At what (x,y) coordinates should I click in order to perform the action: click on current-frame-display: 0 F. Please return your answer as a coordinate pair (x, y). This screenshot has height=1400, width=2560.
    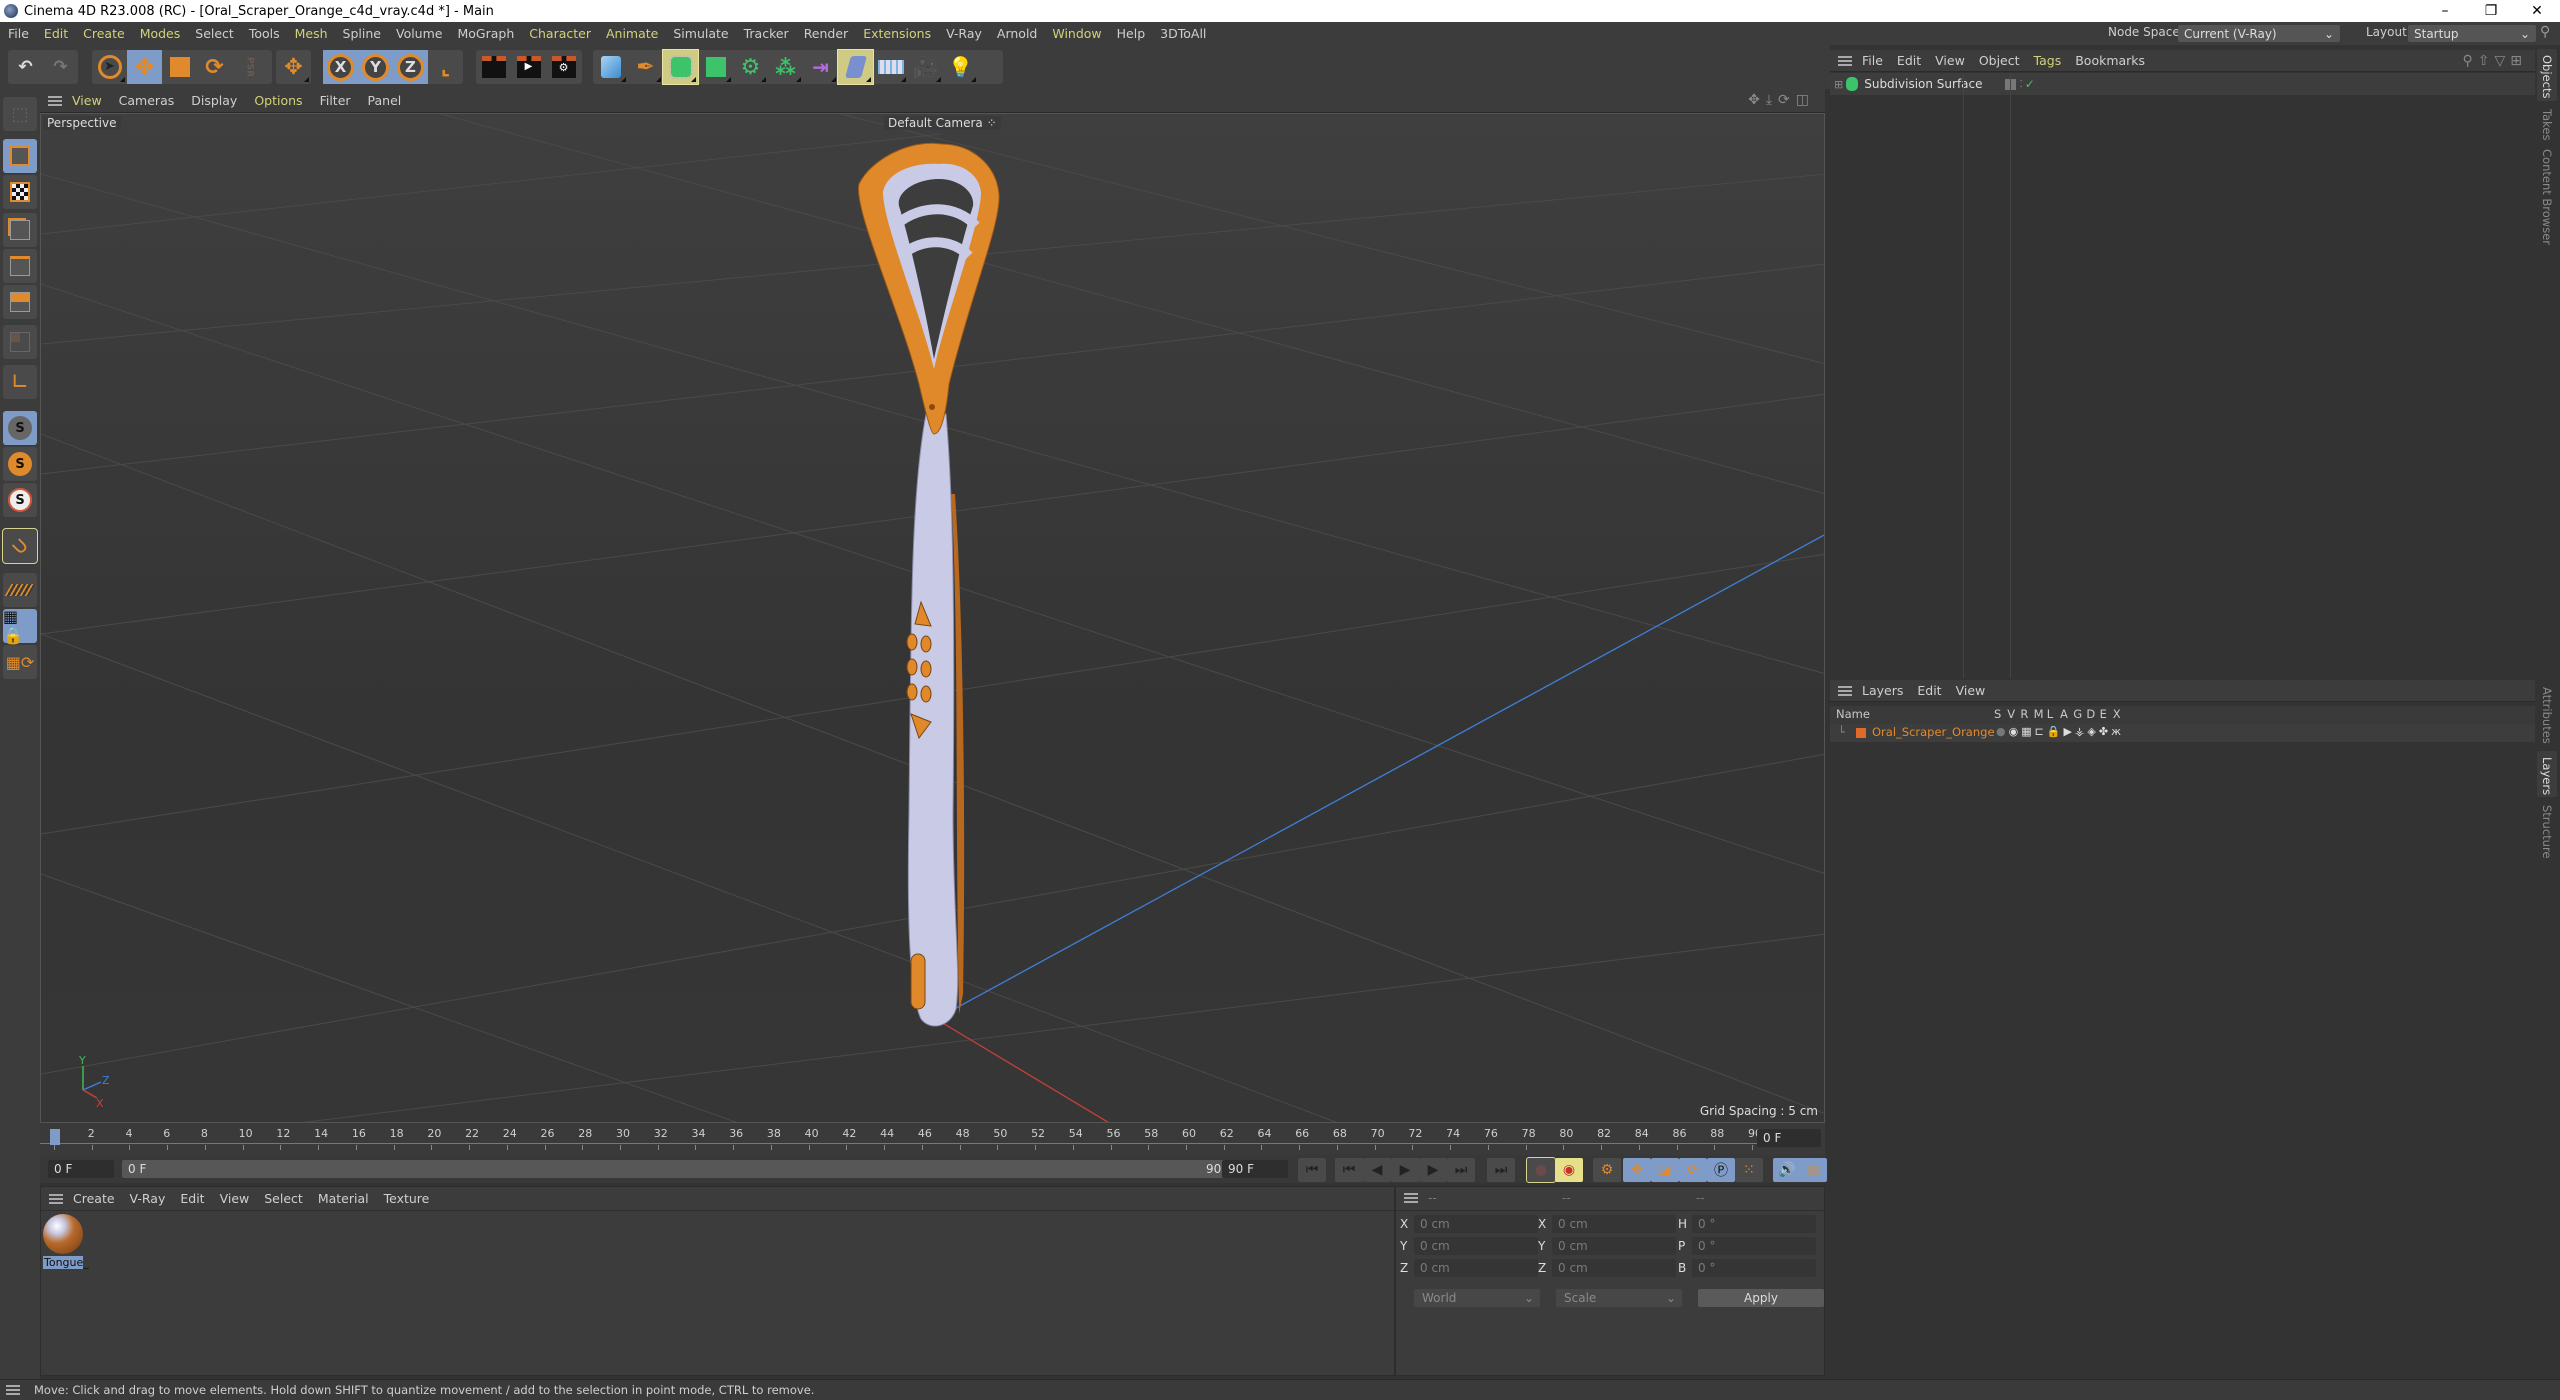
    Looking at the image, I should click on (1789, 1138).